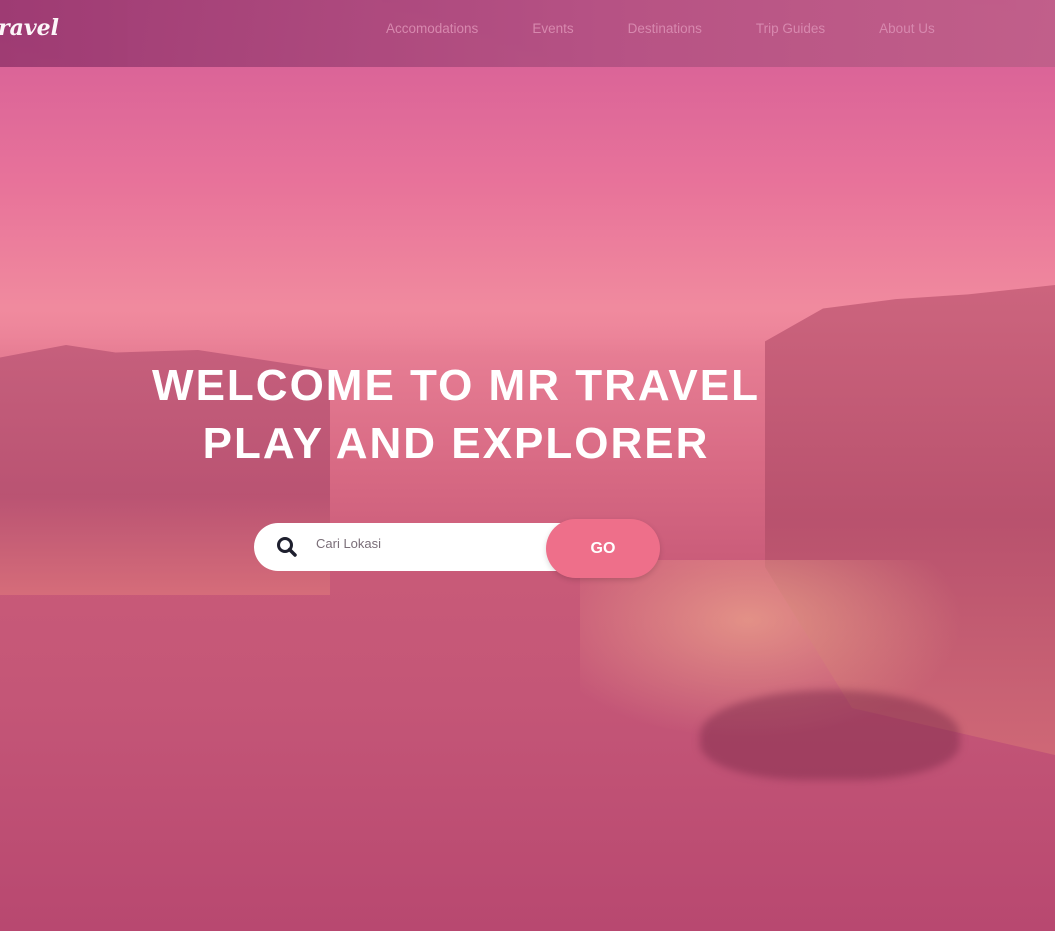  What do you see at coordinates (456, 385) in the screenshot?
I see `hero-title-line1: WELCOME TO MR TRAVEL` at bounding box center [456, 385].